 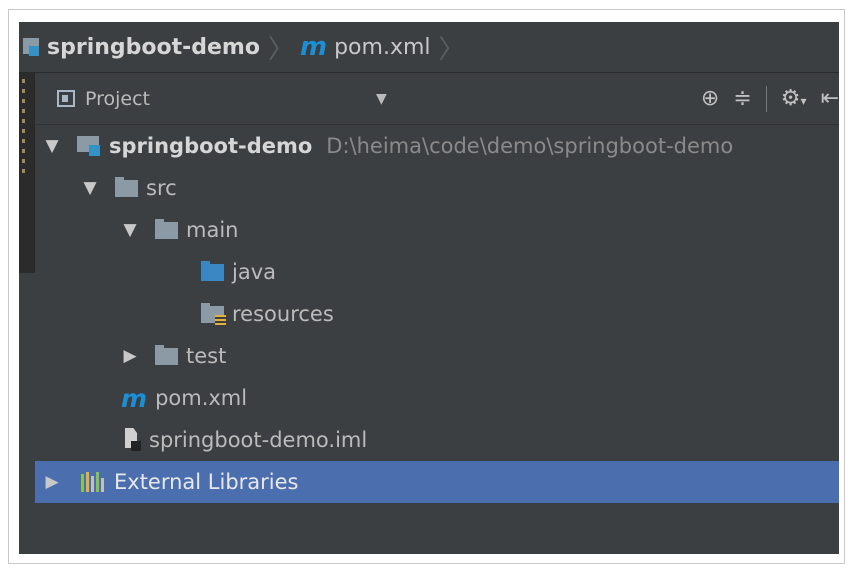 I want to click on view-dropdown-icon: ▼, so click(x=381, y=99).